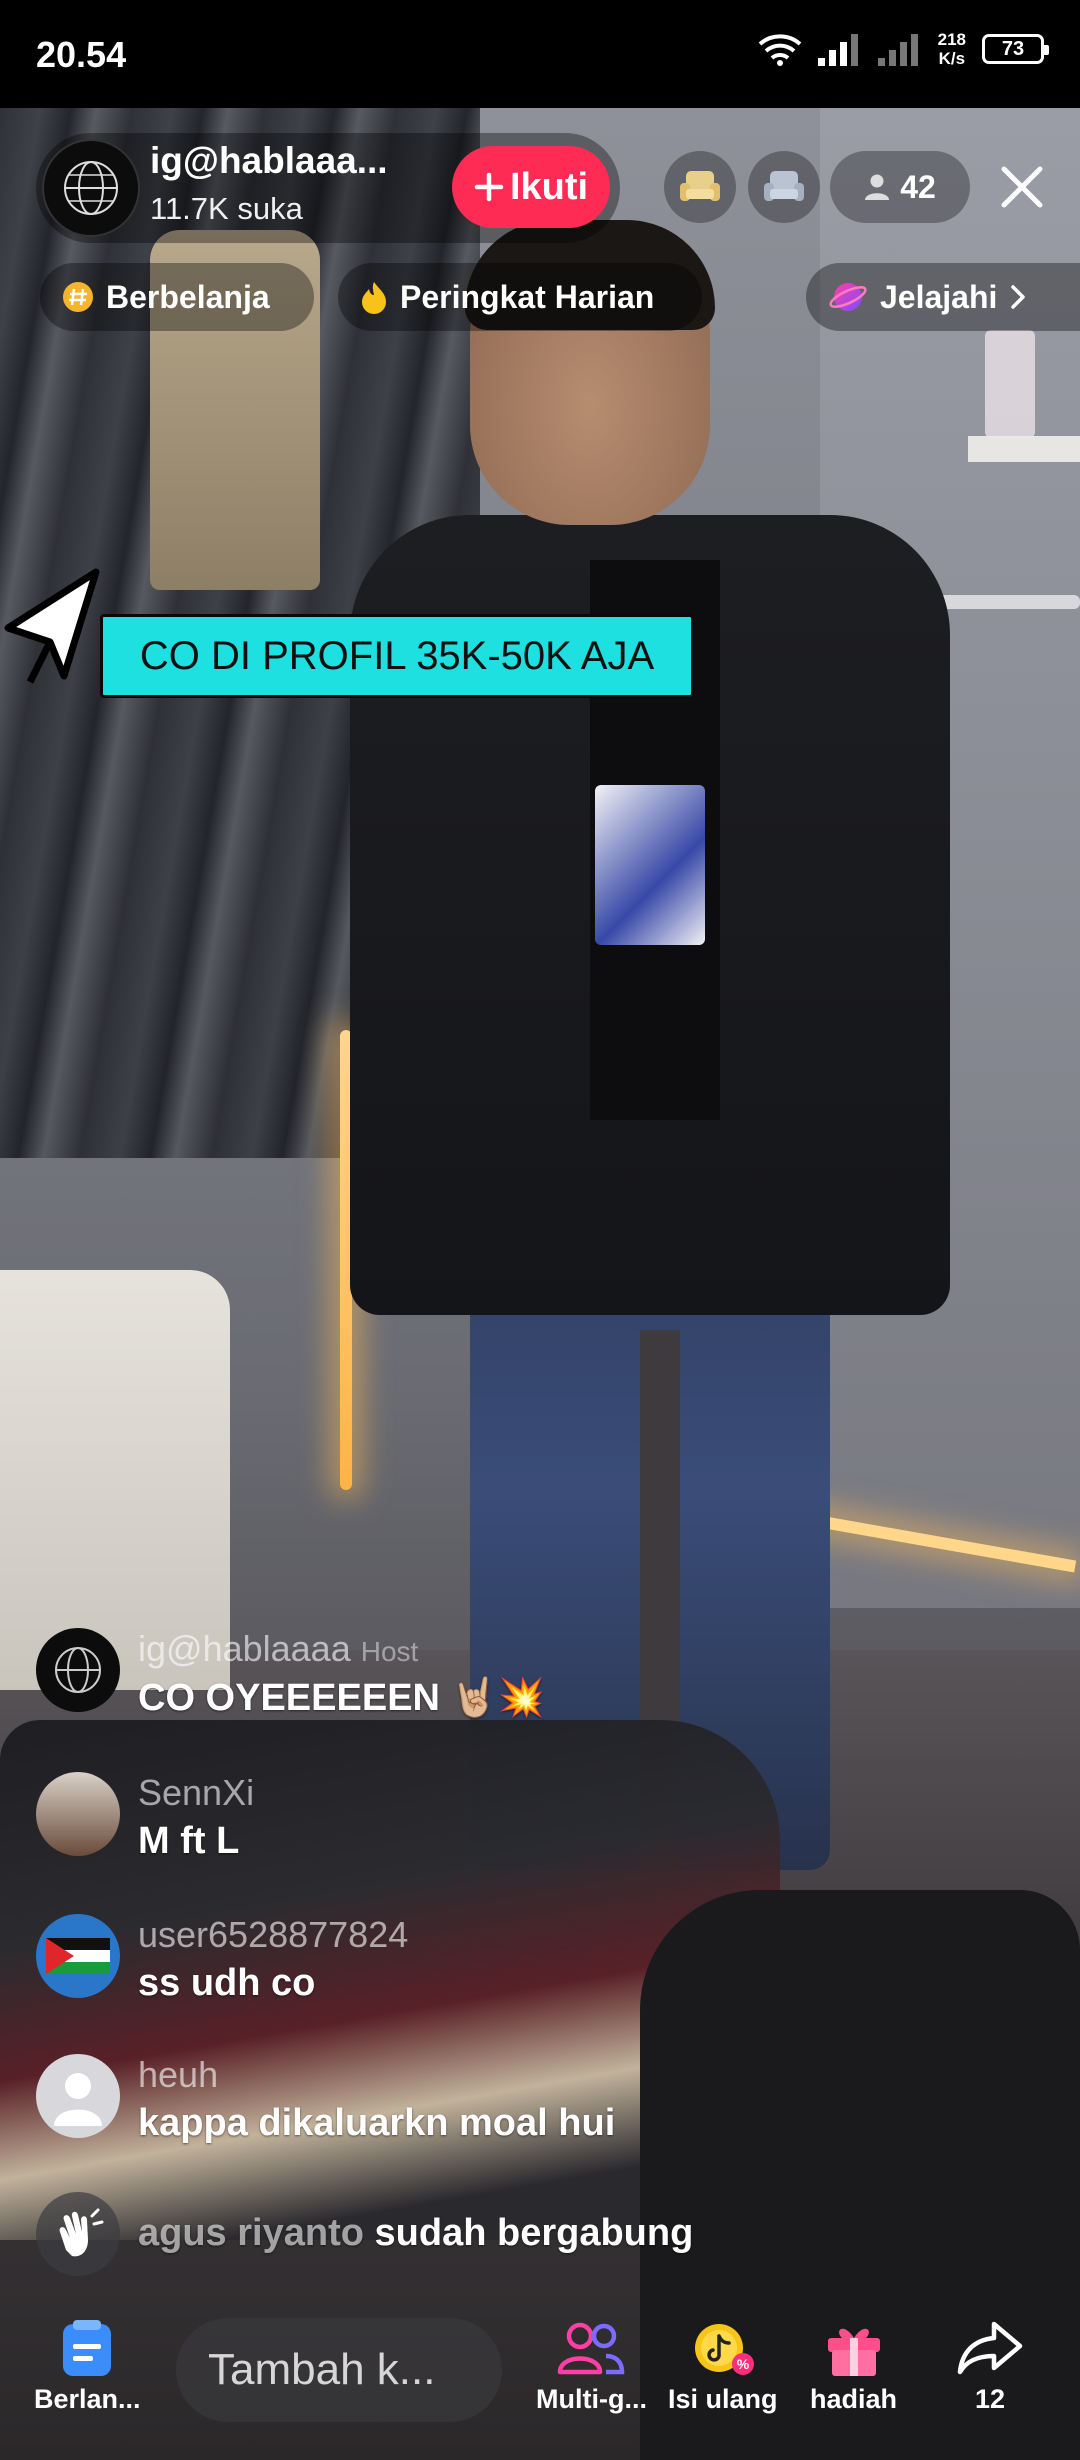  Describe the element at coordinates (377, 2123) in the screenshot. I see `comment-text: kappa dikaluarkn moal hui` at that location.